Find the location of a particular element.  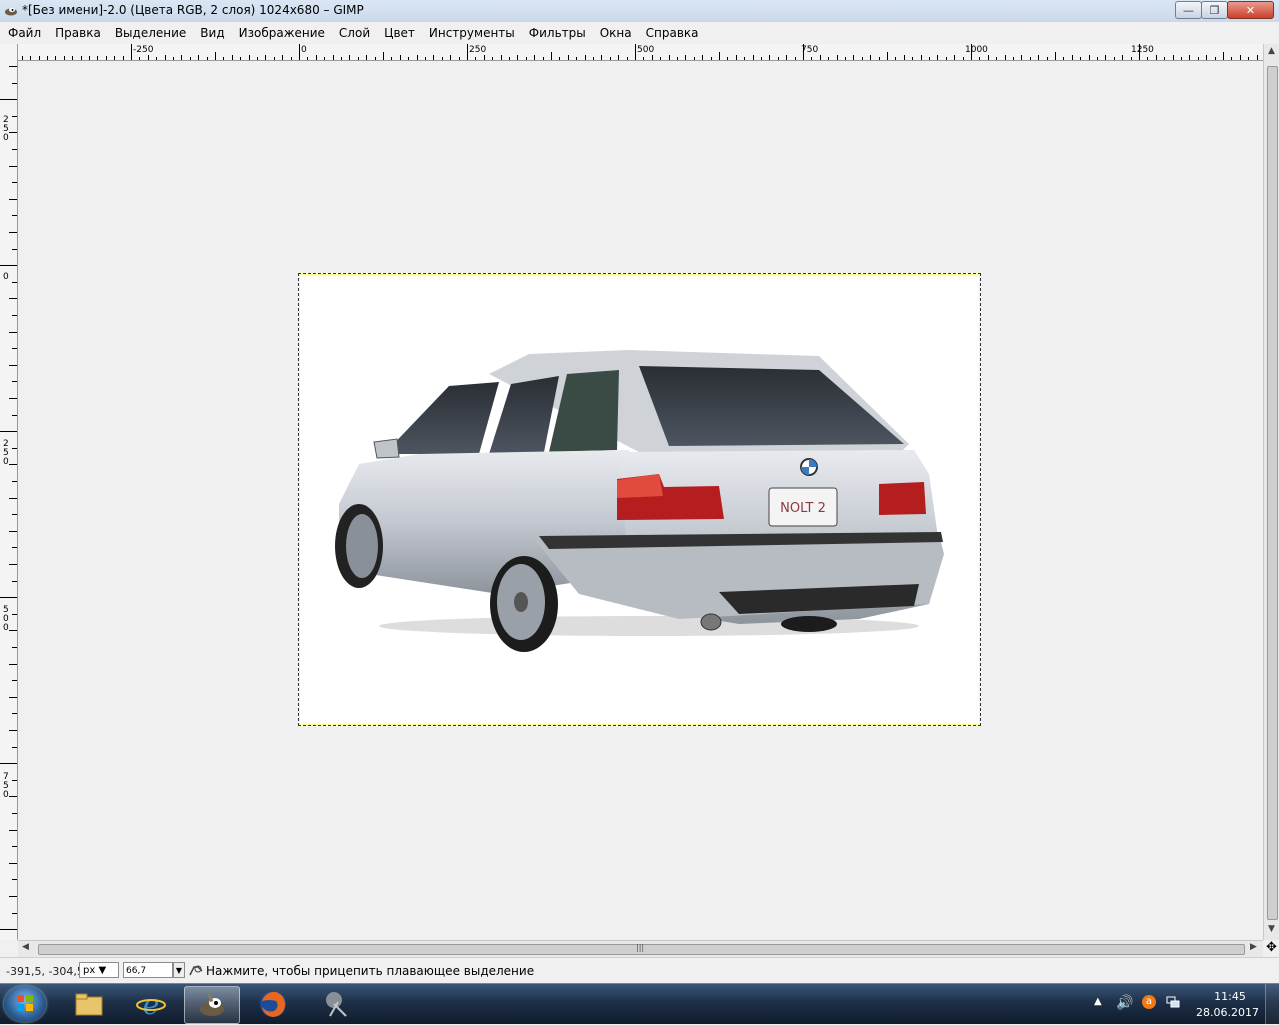

zoom-dropdown-button: ▼ is located at coordinates (179, 970).